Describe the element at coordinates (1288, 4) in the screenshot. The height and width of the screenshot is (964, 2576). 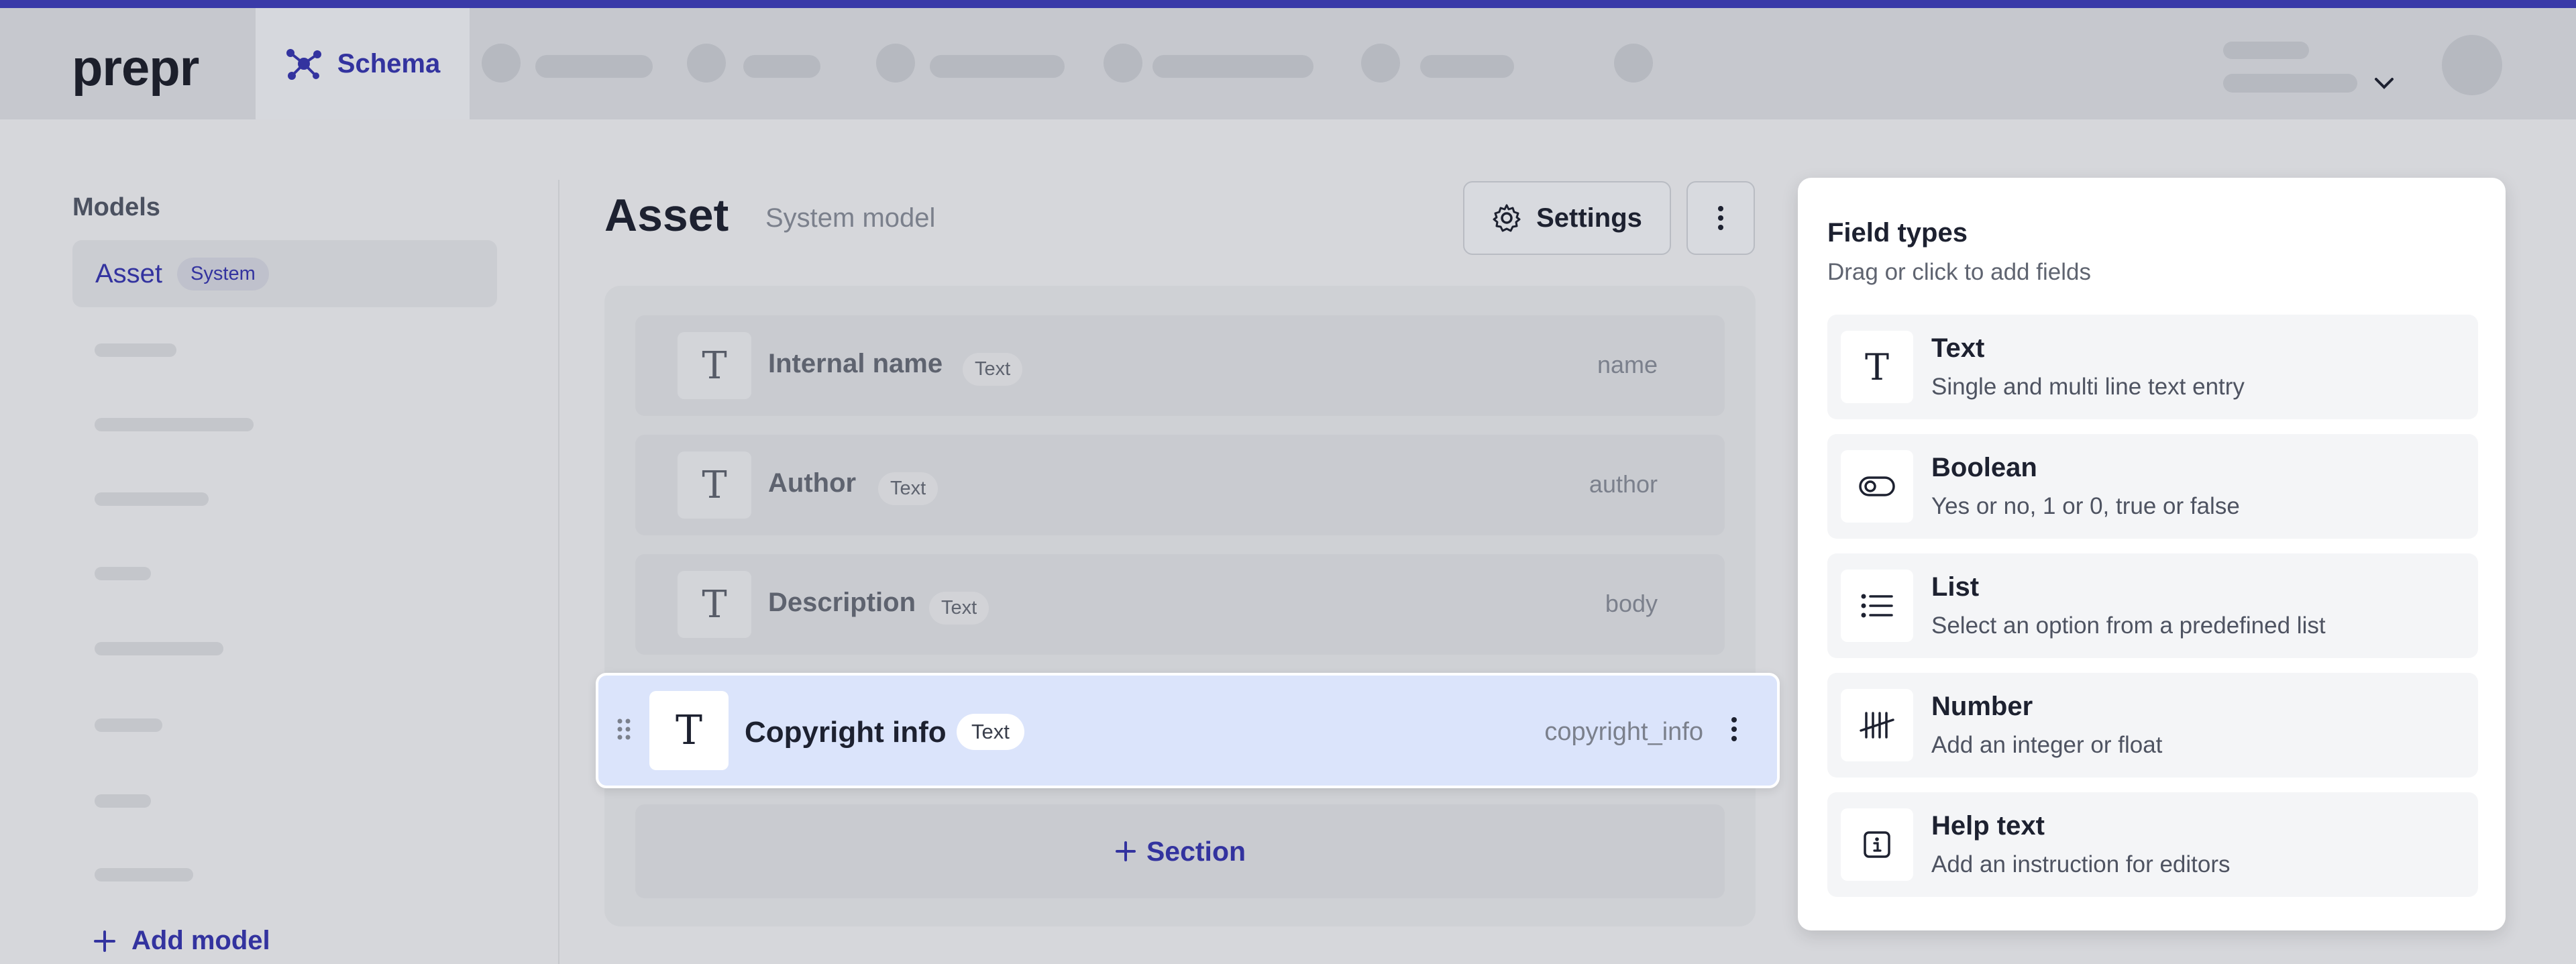
I see `top-accent-line` at that location.